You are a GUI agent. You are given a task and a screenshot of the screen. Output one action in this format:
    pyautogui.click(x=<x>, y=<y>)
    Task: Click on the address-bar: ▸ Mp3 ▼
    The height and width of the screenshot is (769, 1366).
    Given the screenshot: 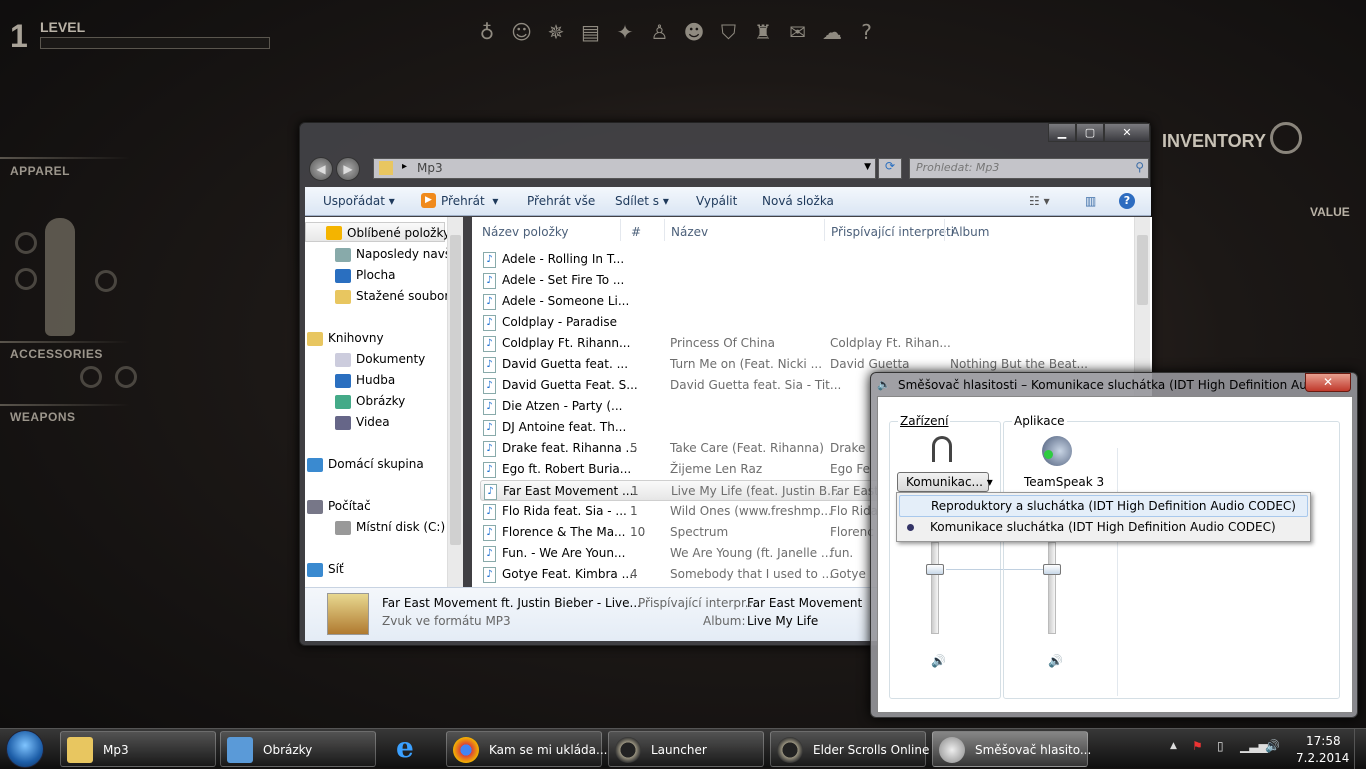 What is the action you would take?
    pyautogui.click(x=624, y=168)
    